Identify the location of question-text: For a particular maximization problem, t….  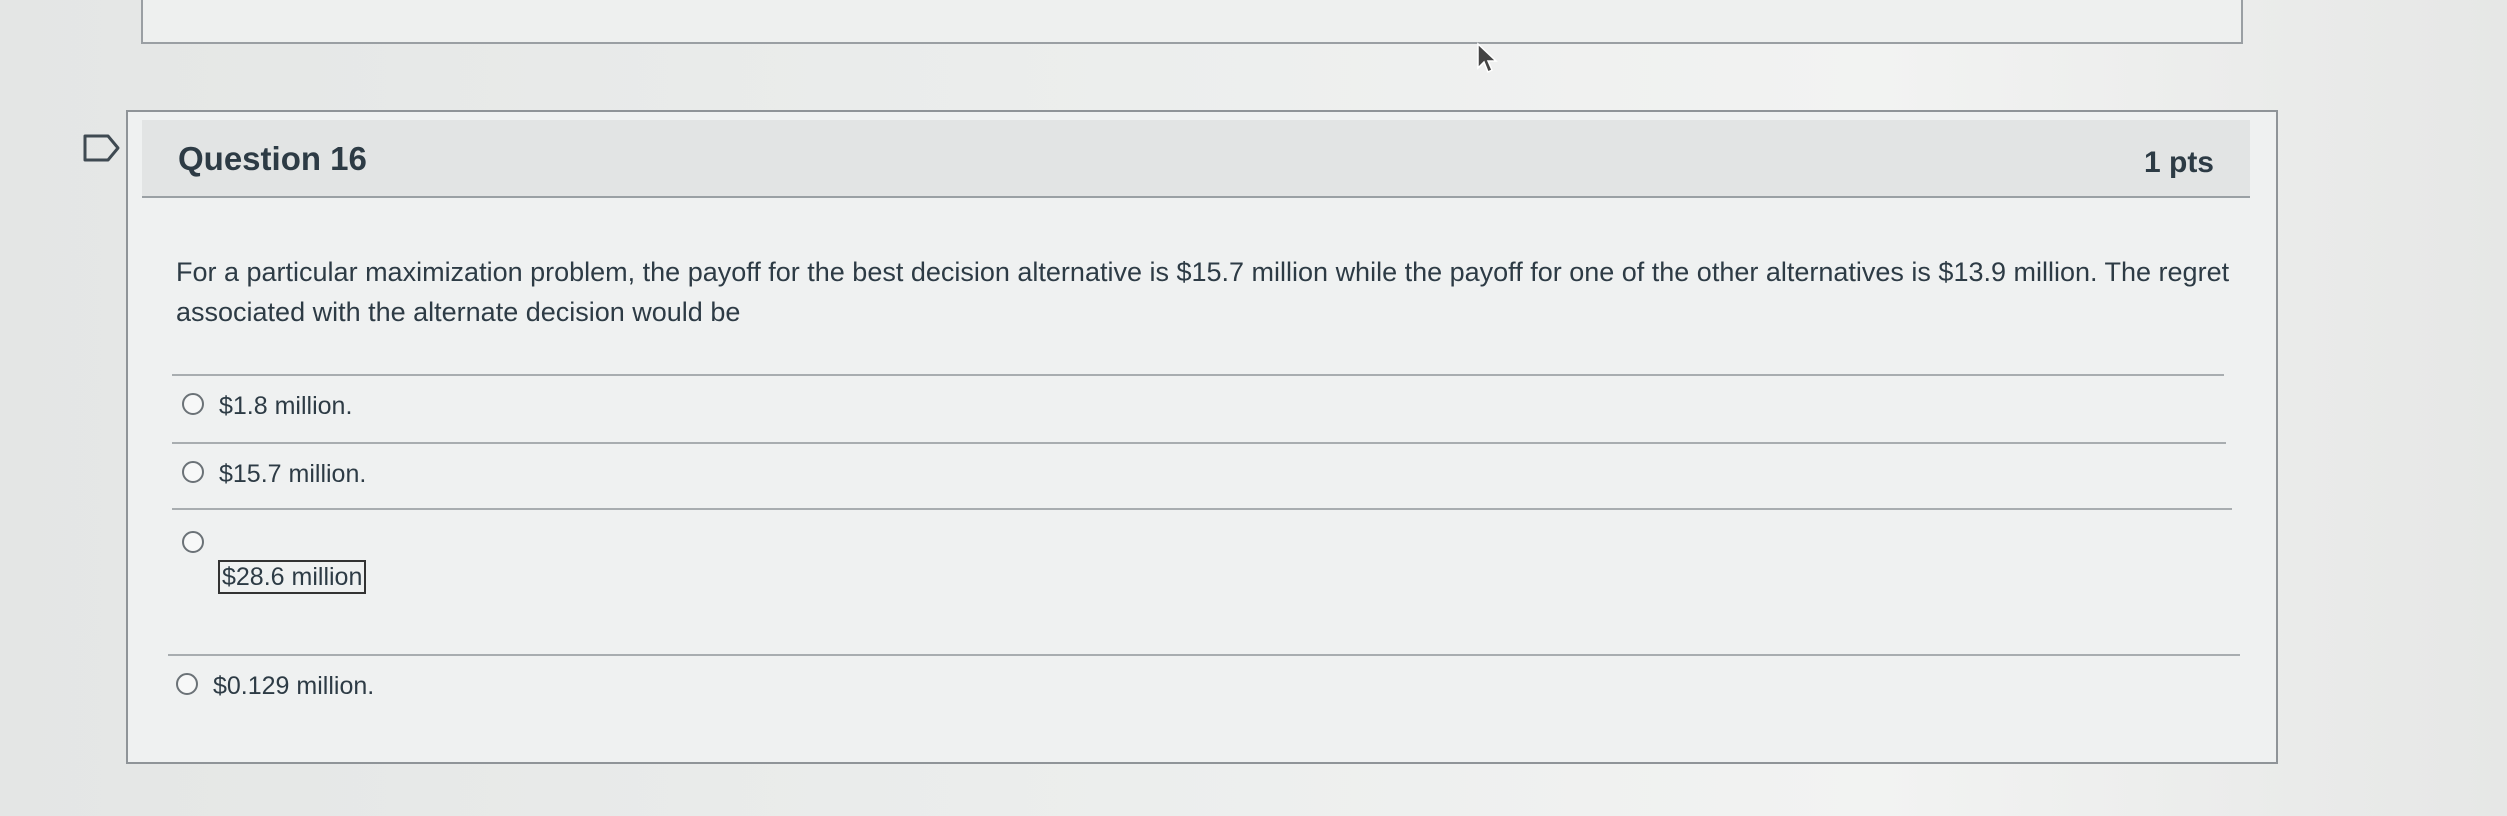
(1203, 292).